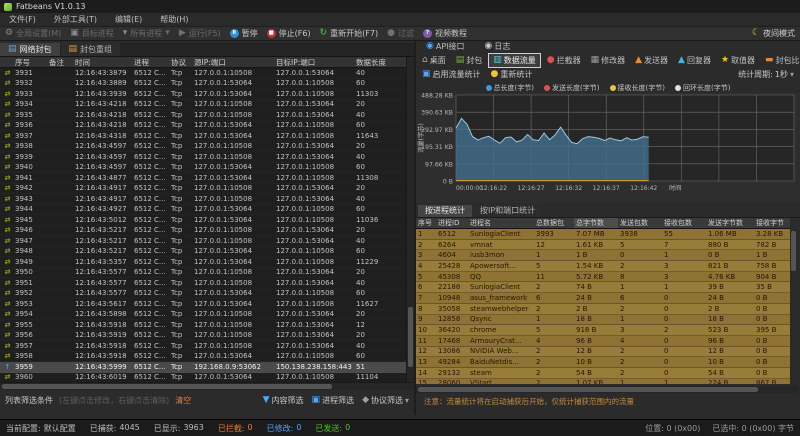  Describe the element at coordinates (498, 46) in the screenshot. I see `right-top-tab-1: ◉ 日志` at that location.